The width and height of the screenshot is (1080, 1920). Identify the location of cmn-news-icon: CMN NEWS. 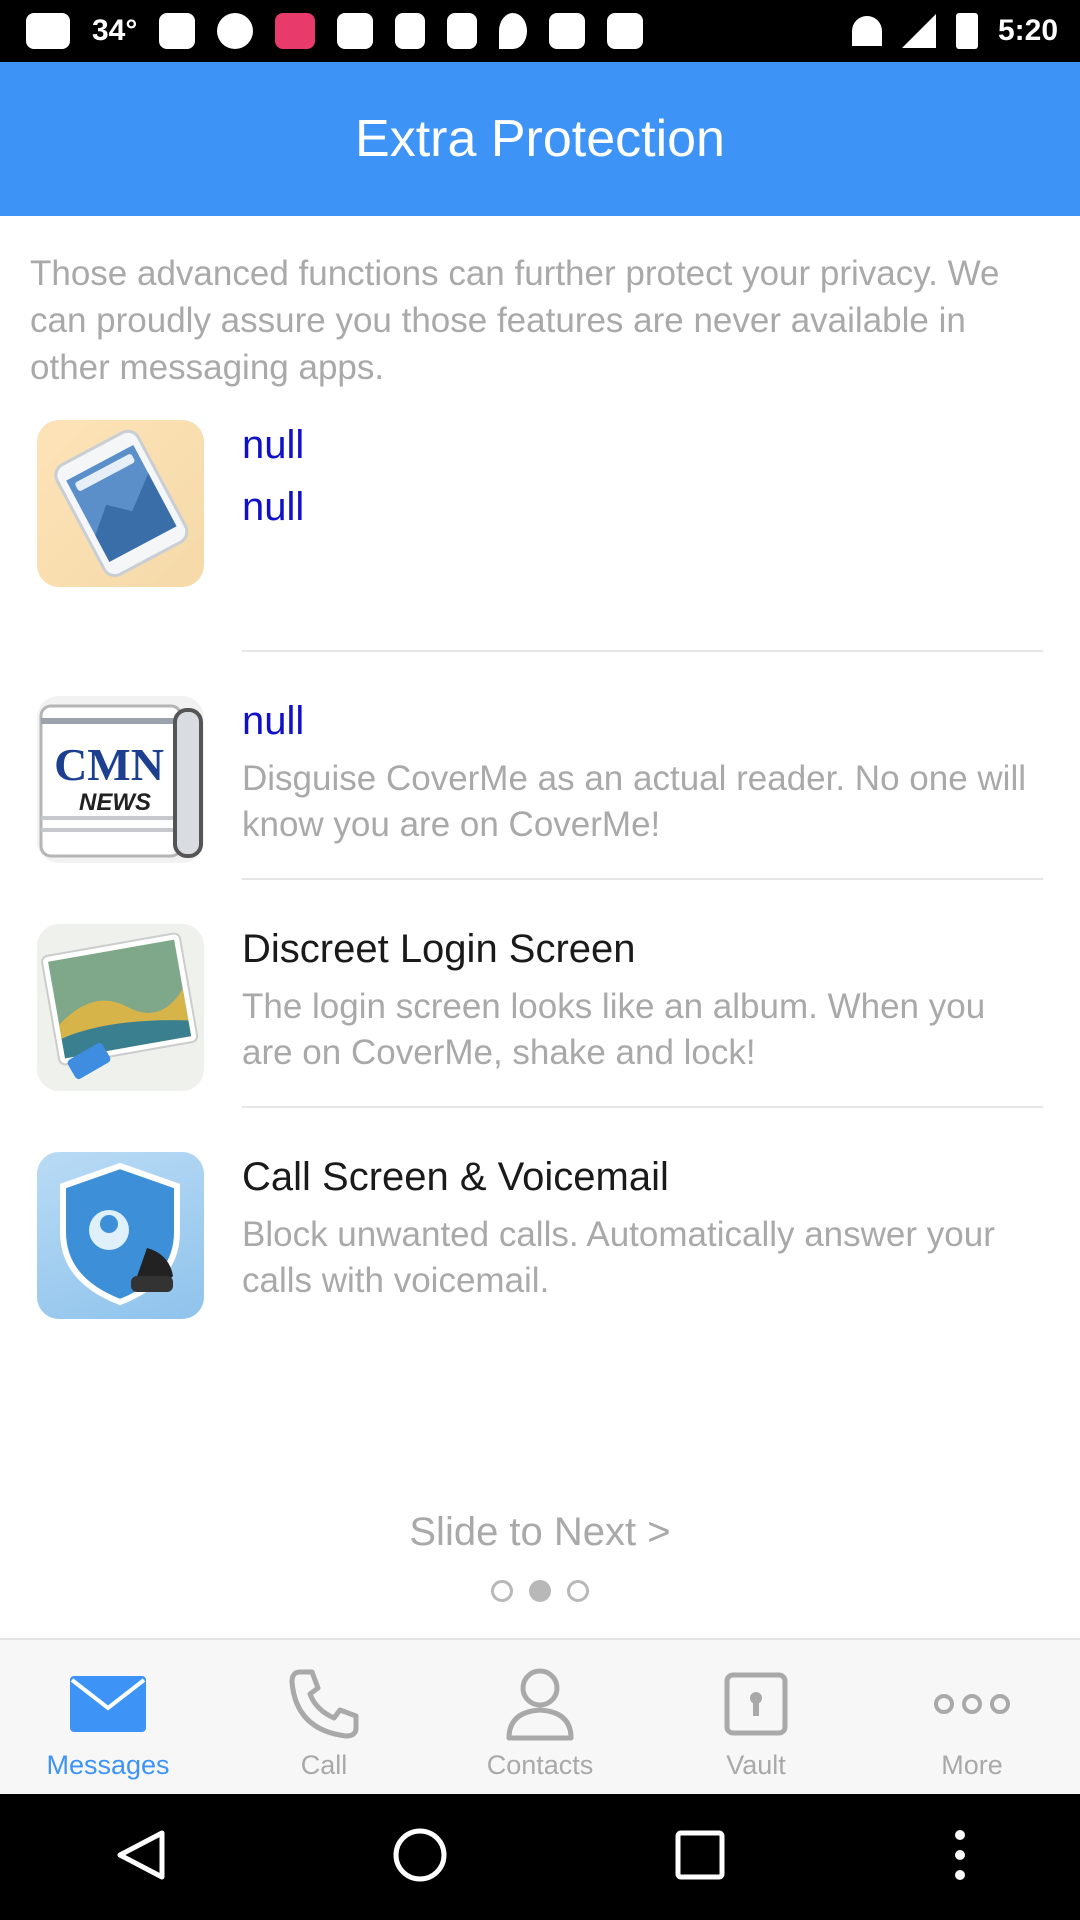
(120, 779).